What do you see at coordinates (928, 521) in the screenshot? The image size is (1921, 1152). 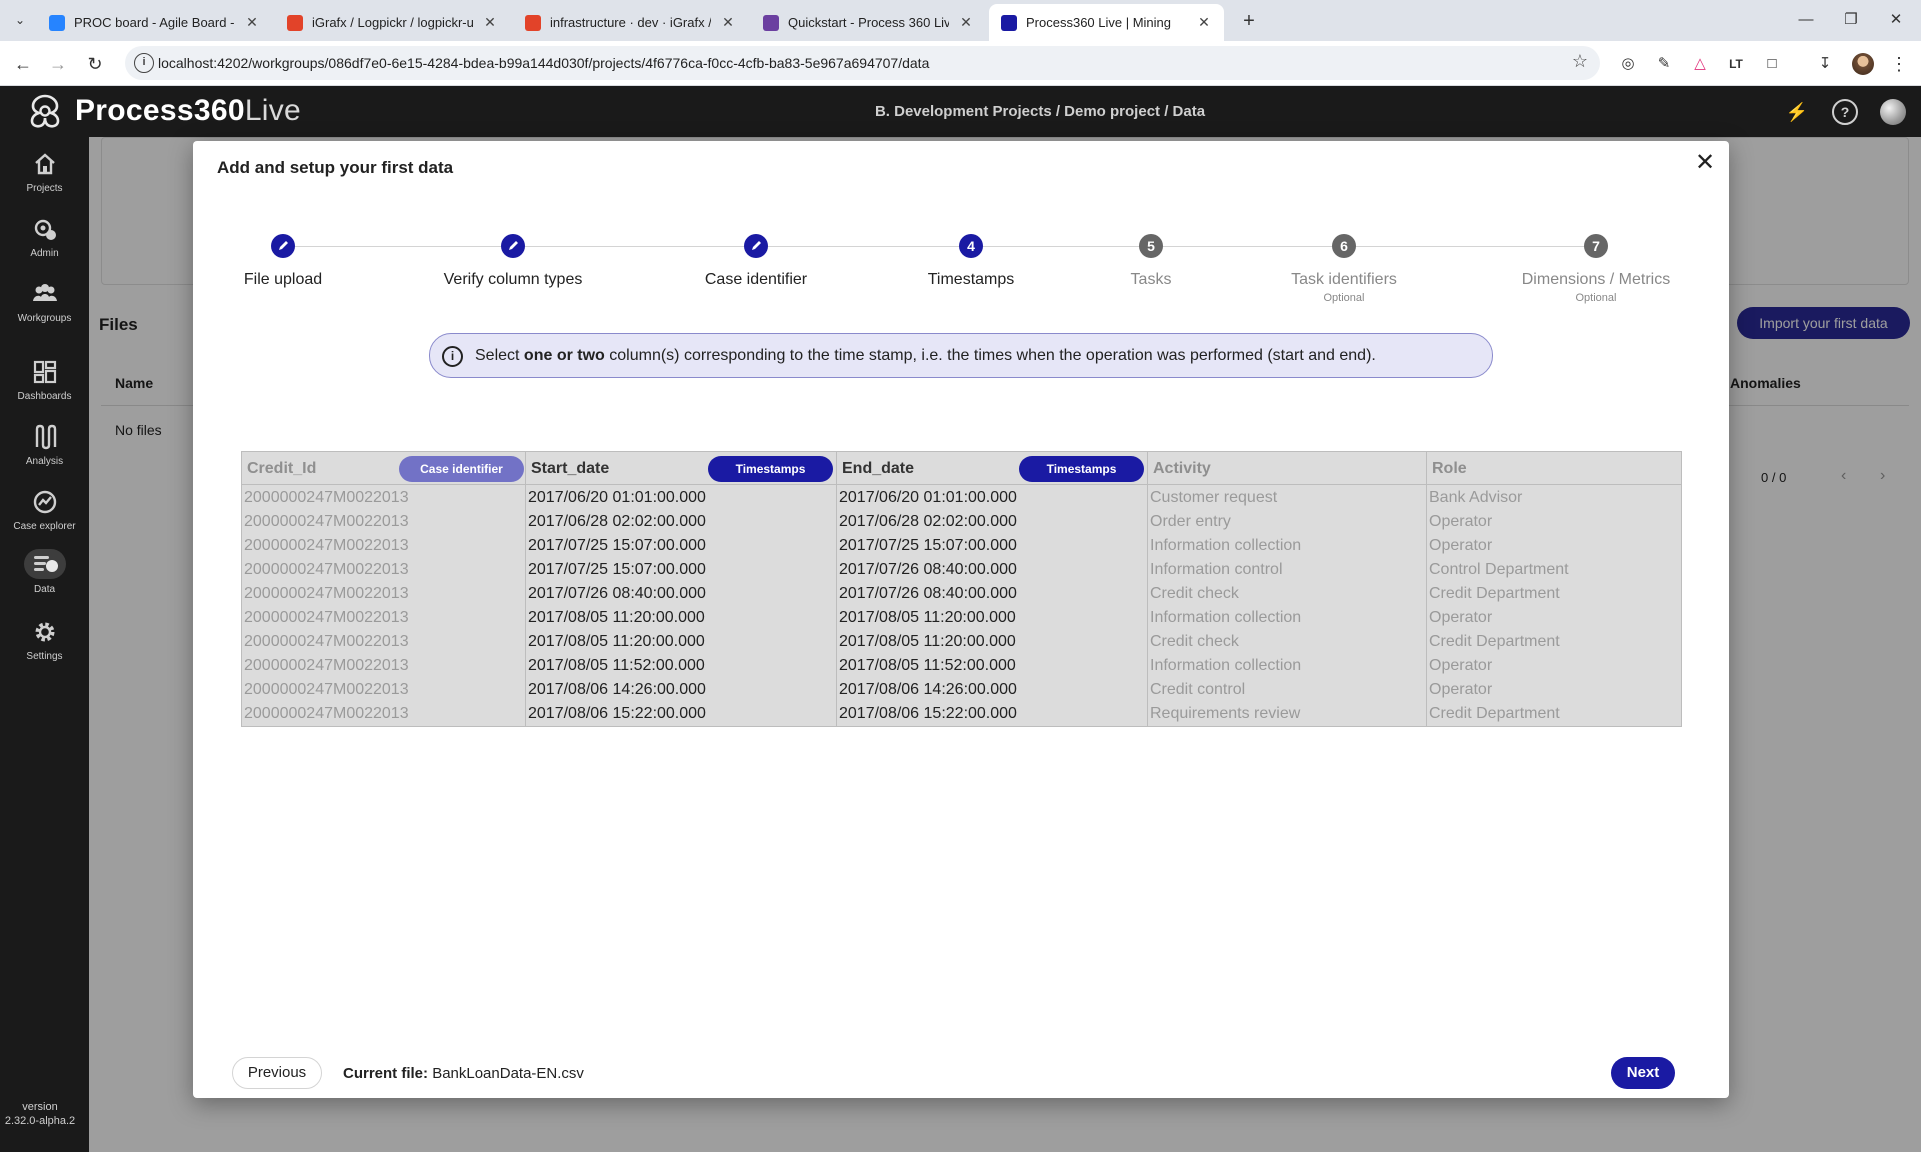 I see `table-cell: 2017/06/28 02:02:00.000` at bounding box center [928, 521].